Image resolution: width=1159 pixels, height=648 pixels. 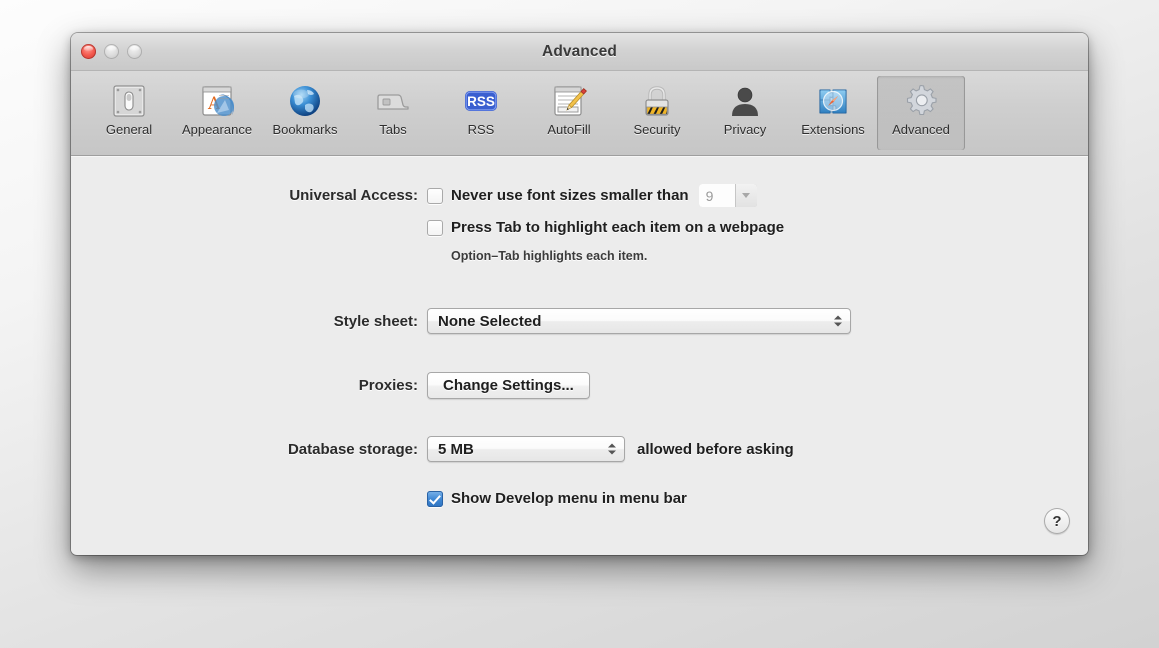 I want to click on toolbar-item-tabs: Tabs, so click(x=393, y=113).